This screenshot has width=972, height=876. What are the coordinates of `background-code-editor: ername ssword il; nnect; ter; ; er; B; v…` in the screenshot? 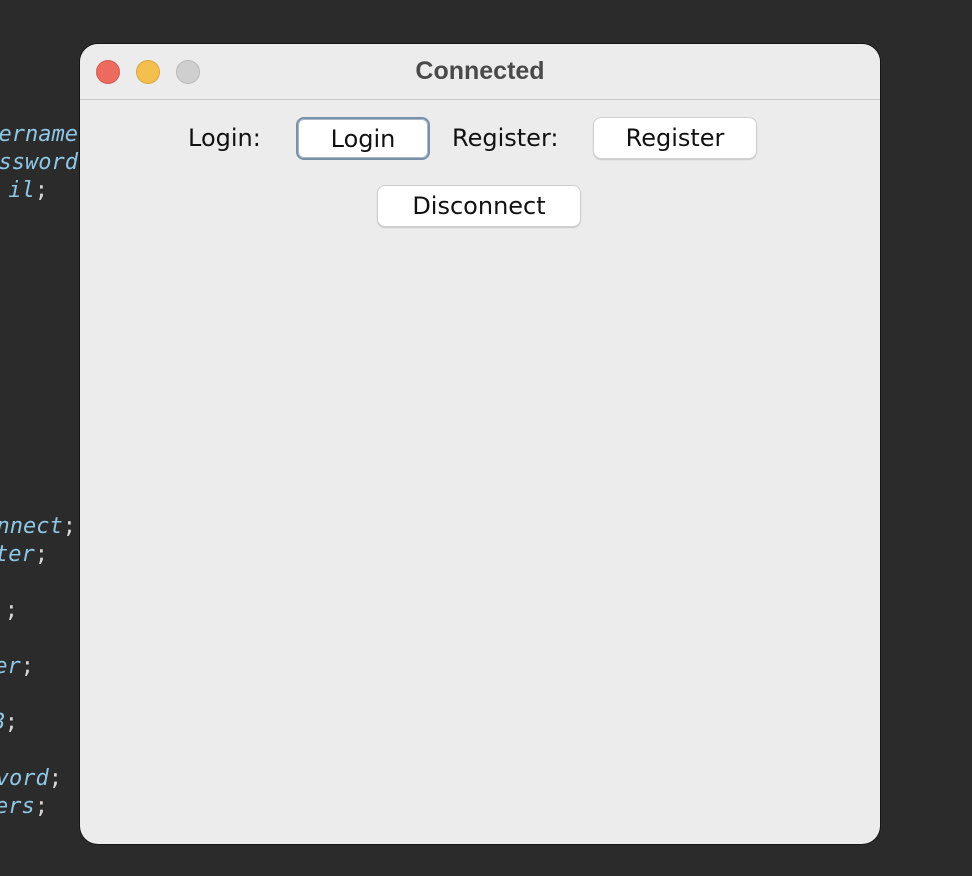 It's located at (40, 438).